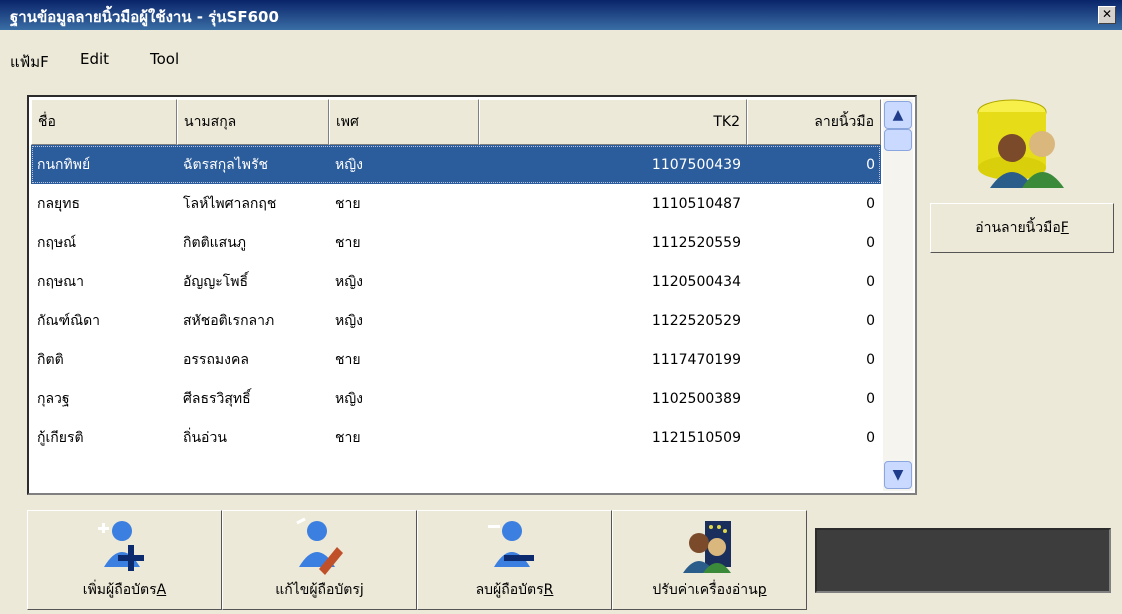 The width and height of the screenshot is (1122, 614). I want to click on cell-last-name: สหัชอติเรกลาภ, so click(229, 320).